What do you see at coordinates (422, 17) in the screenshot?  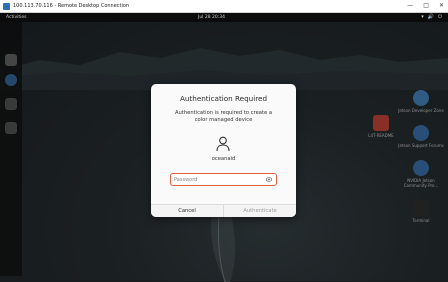 I see `network-icon: ▾` at bounding box center [422, 17].